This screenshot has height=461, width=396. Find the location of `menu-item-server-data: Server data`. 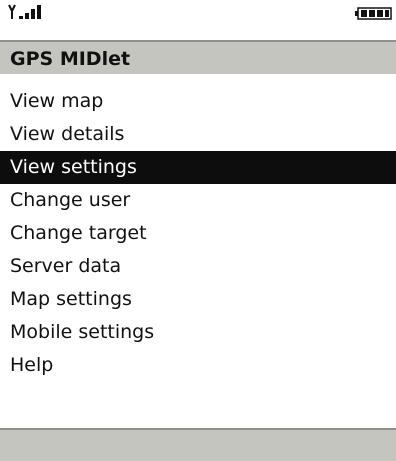

menu-item-server-data: Server data is located at coordinates (198, 266).